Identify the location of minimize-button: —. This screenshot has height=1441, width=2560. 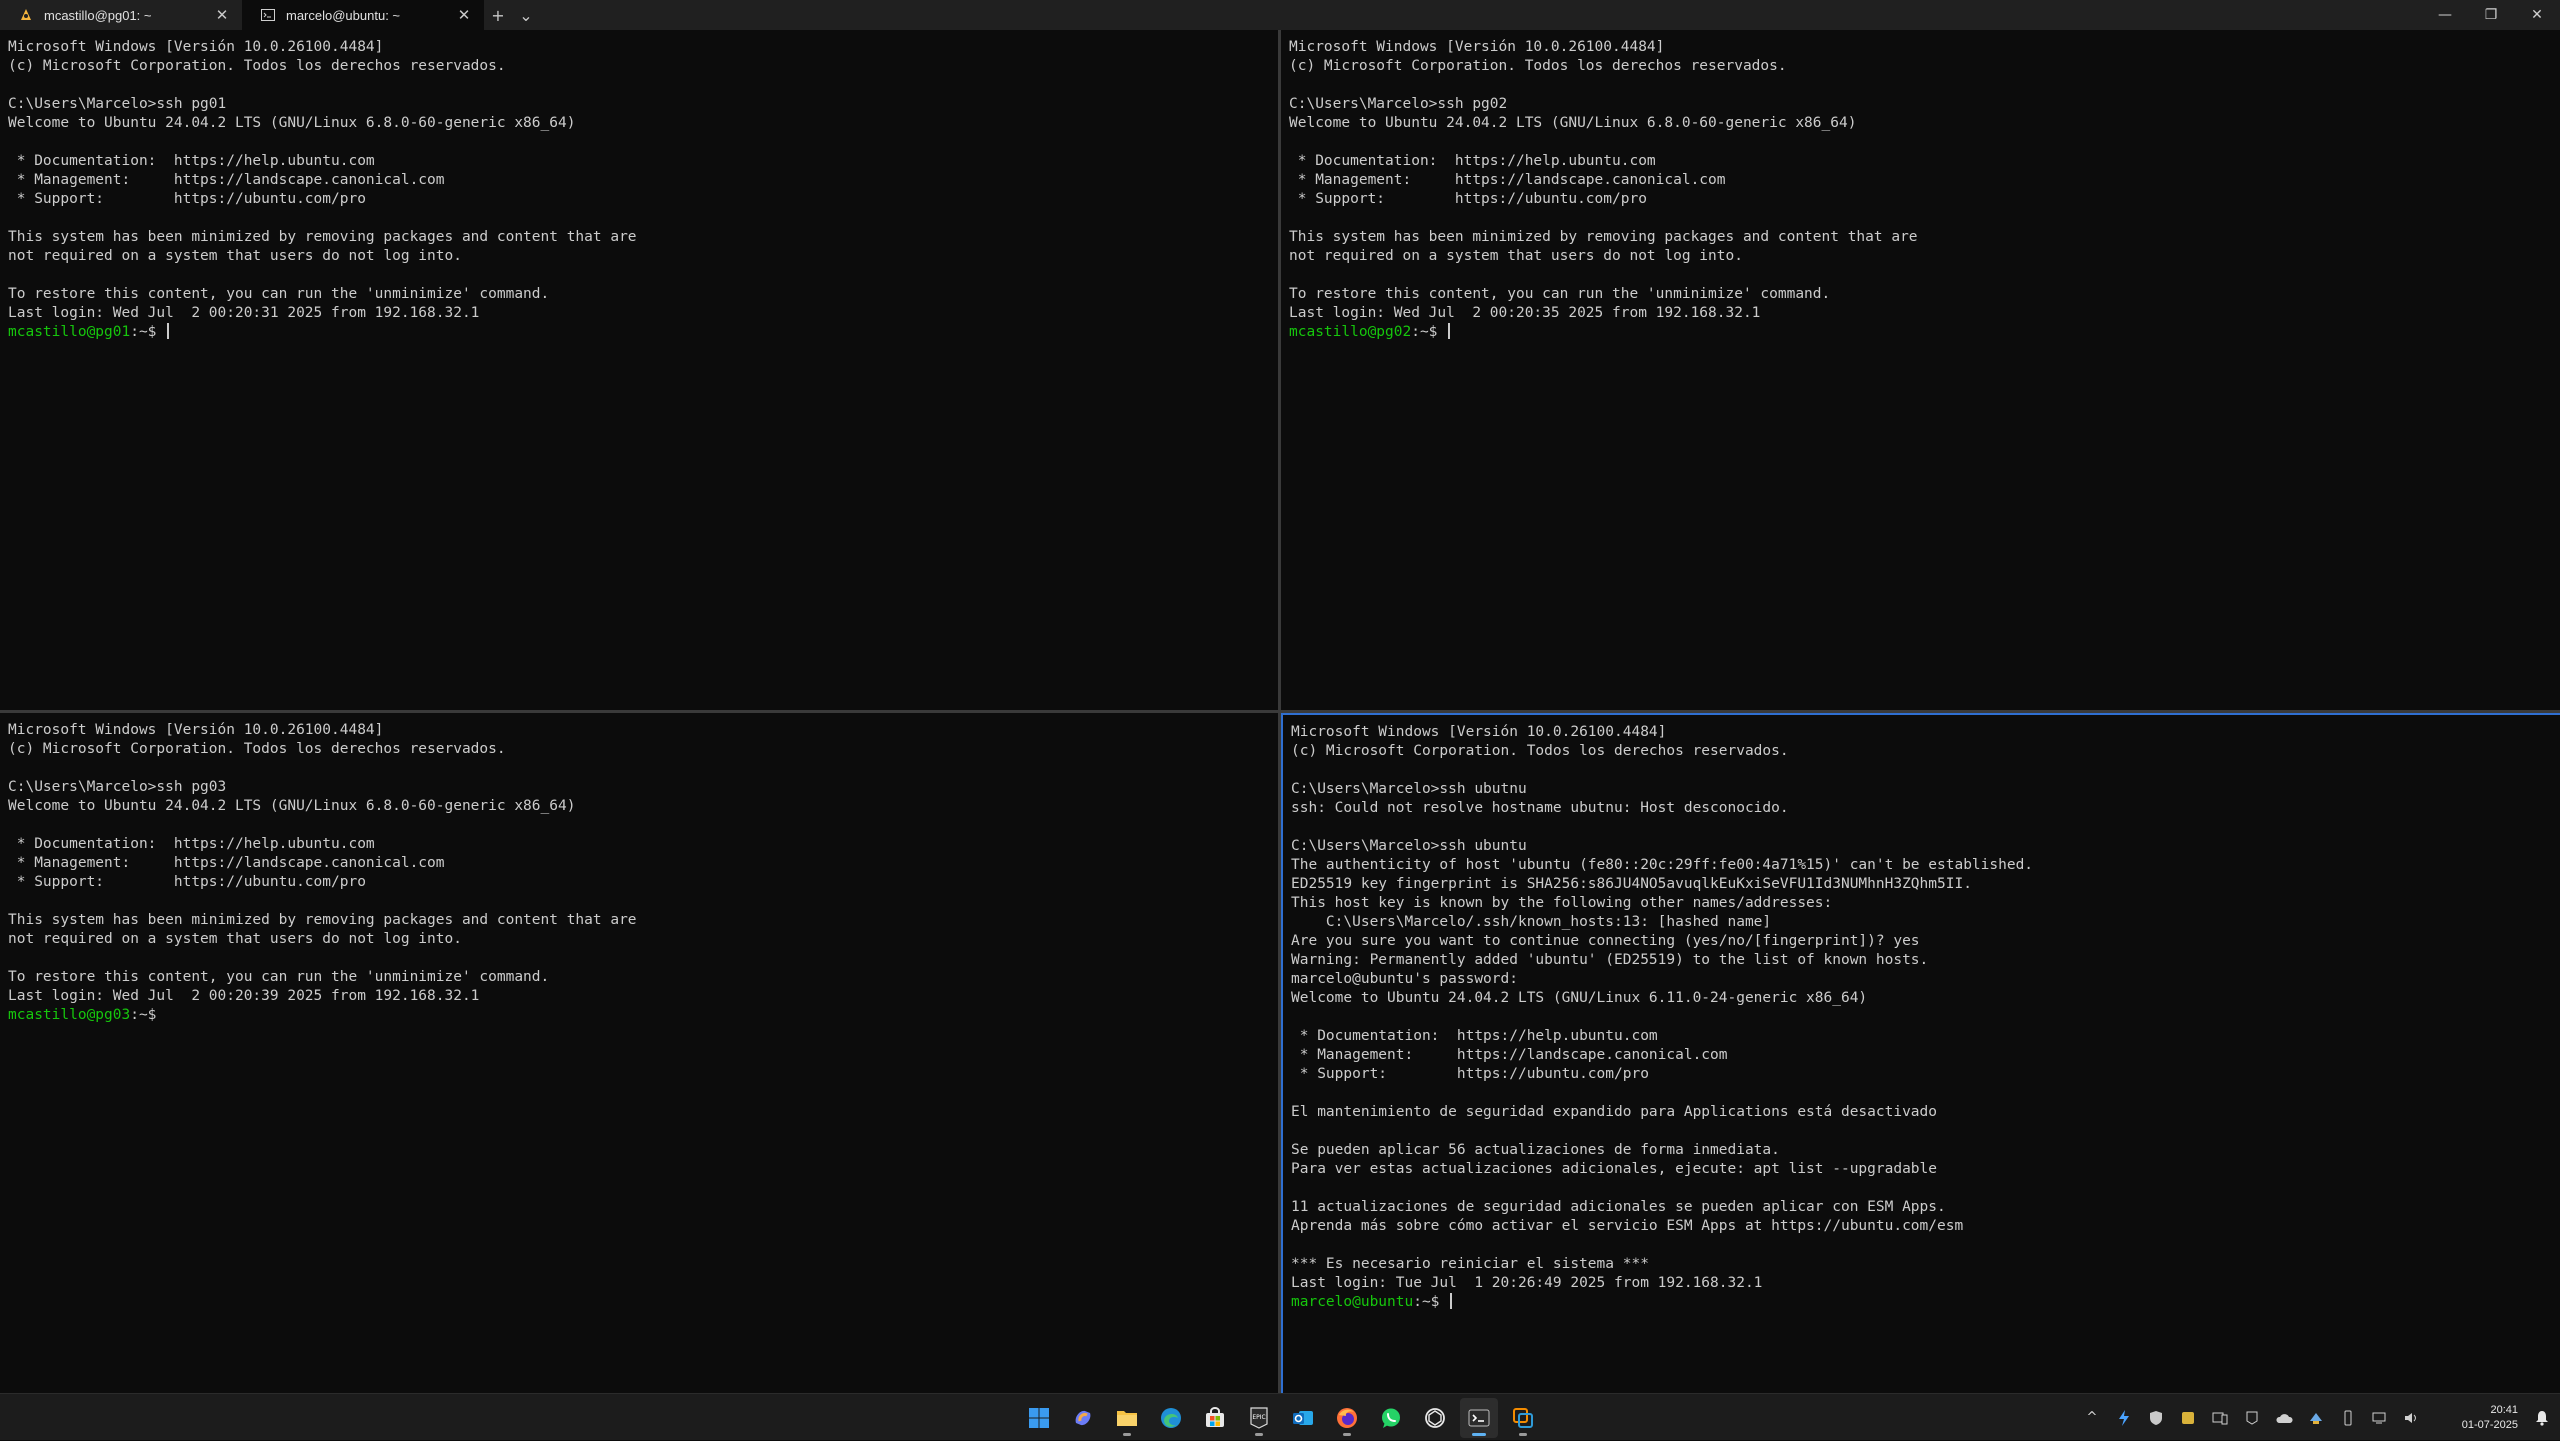
(2445, 15).